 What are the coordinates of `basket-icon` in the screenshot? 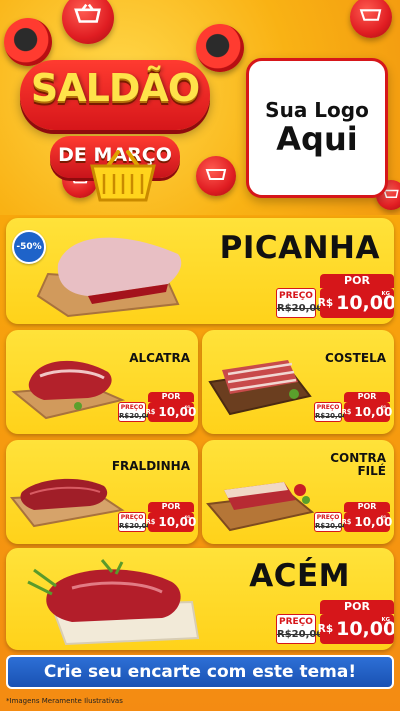 It's located at (123, 176).